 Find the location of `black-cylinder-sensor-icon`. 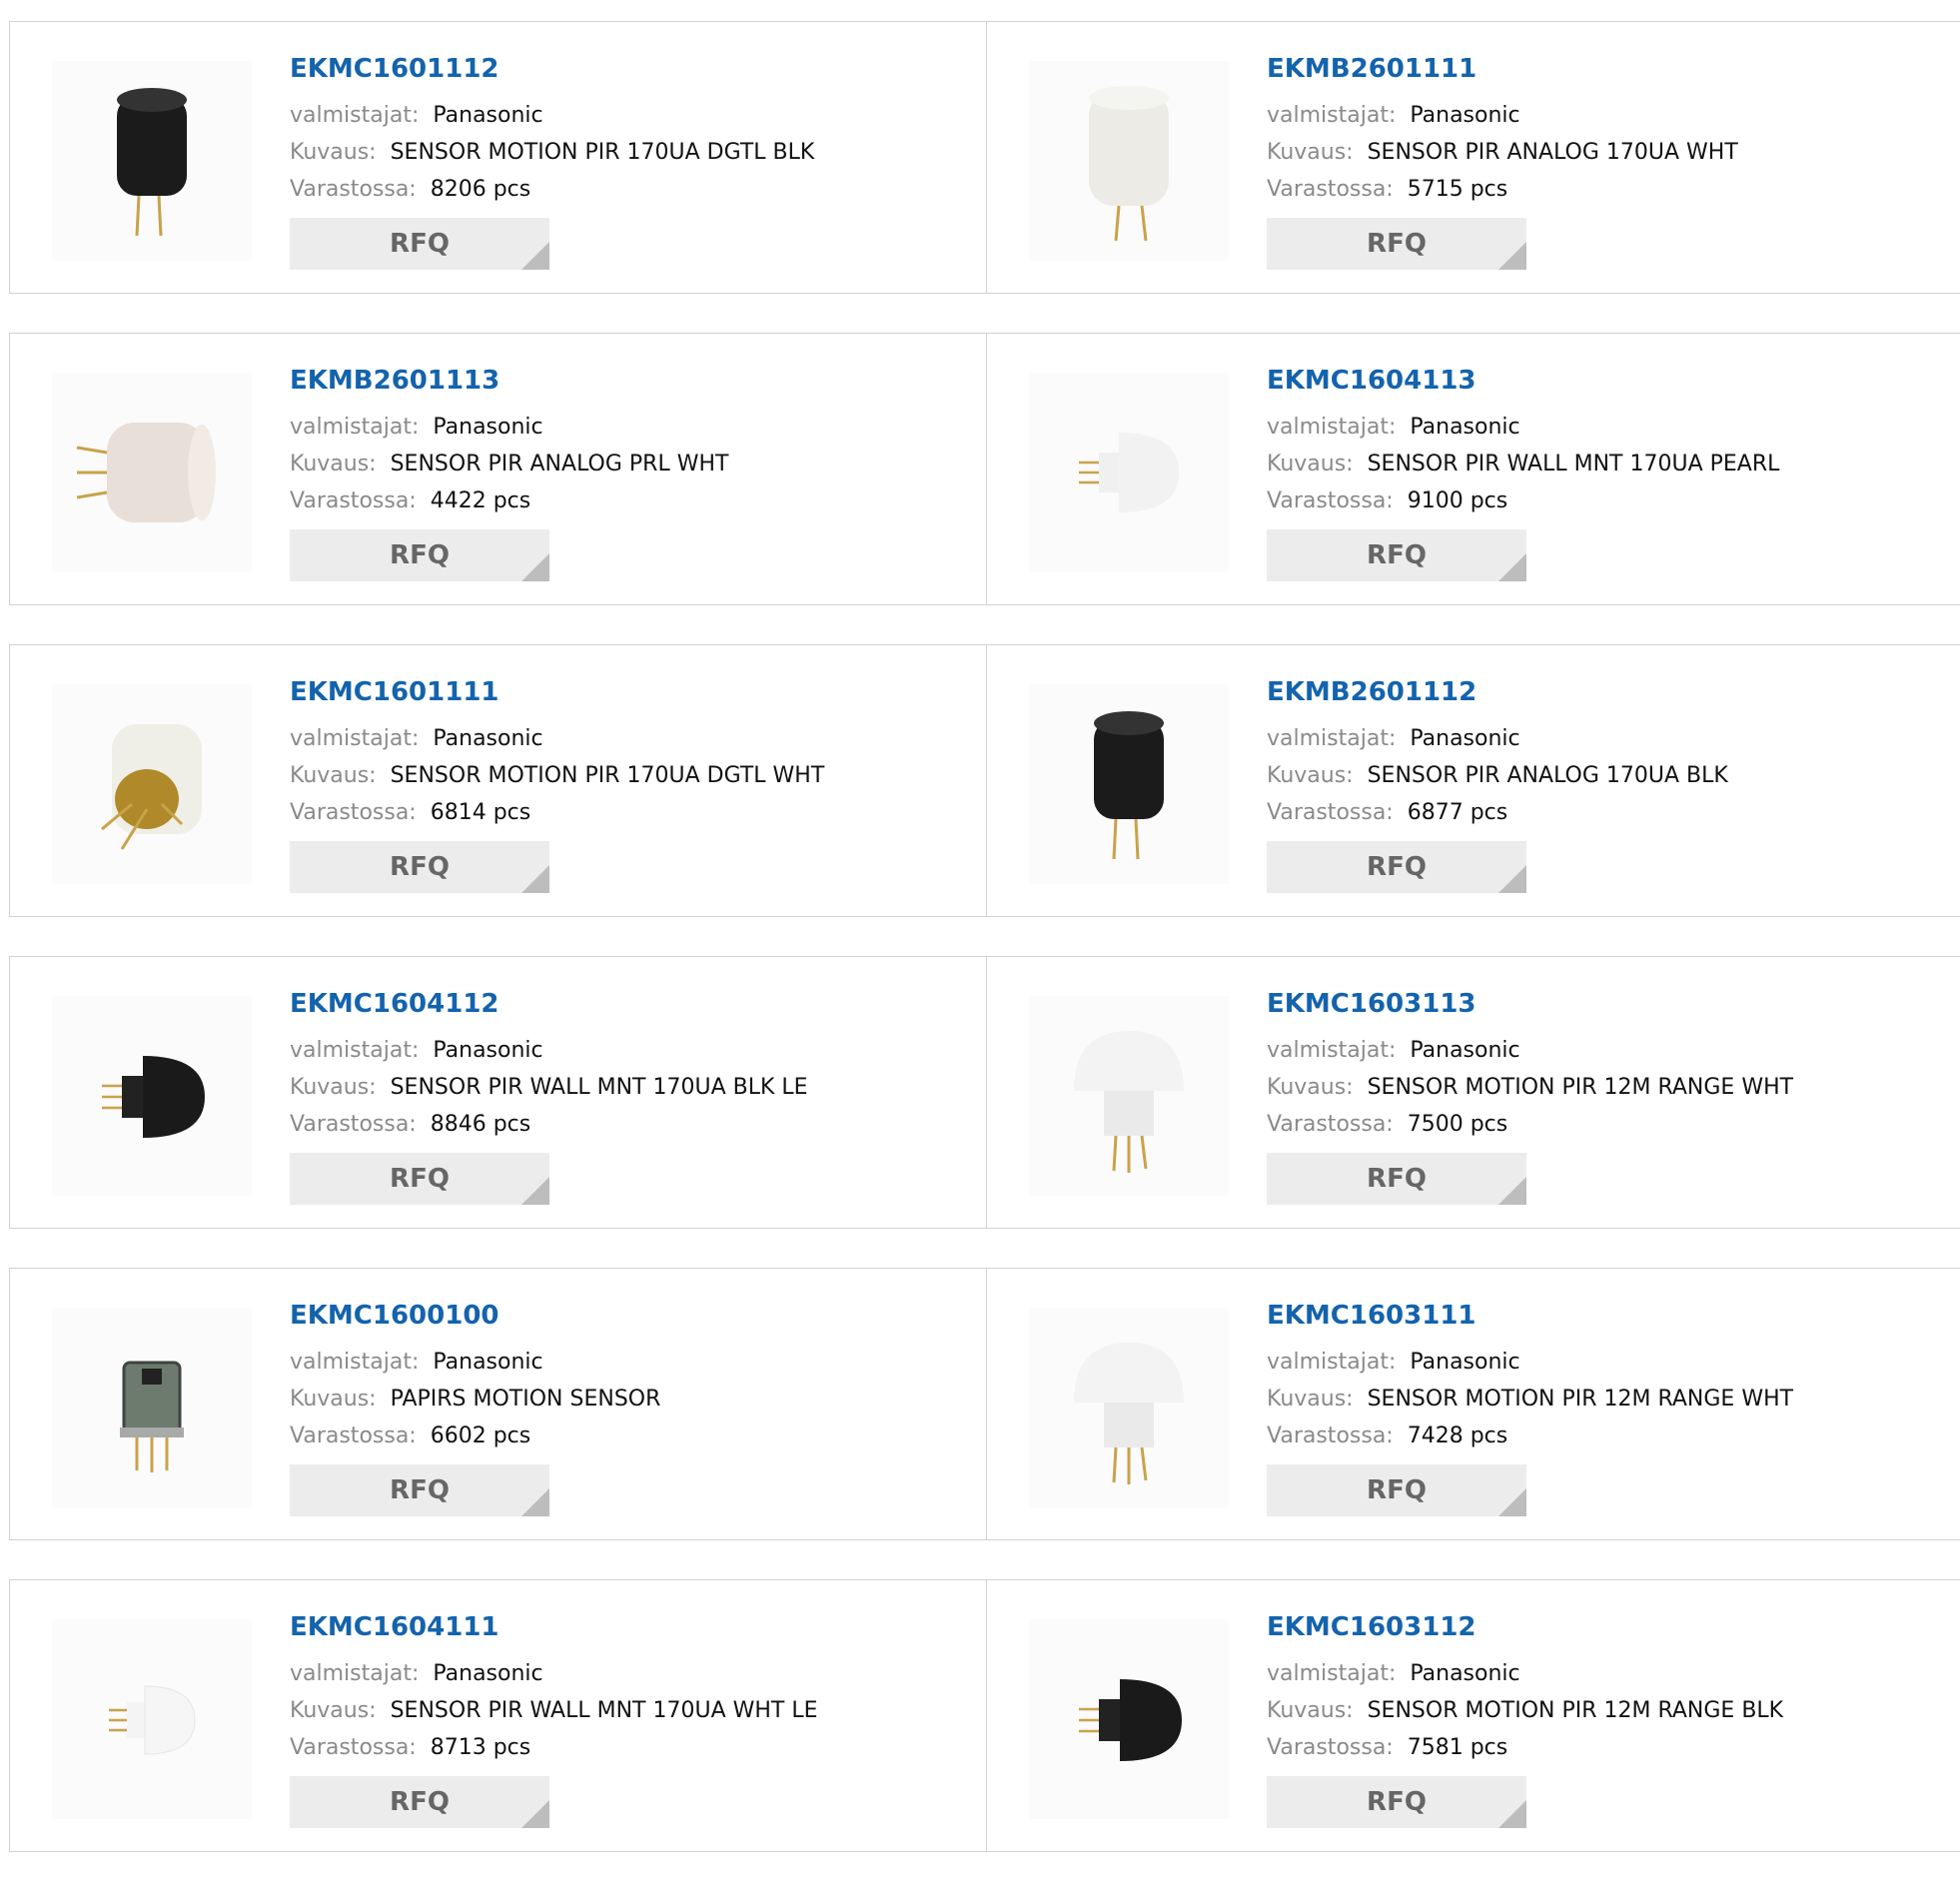

black-cylinder-sensor-icon is located at coordinates (152, 162).